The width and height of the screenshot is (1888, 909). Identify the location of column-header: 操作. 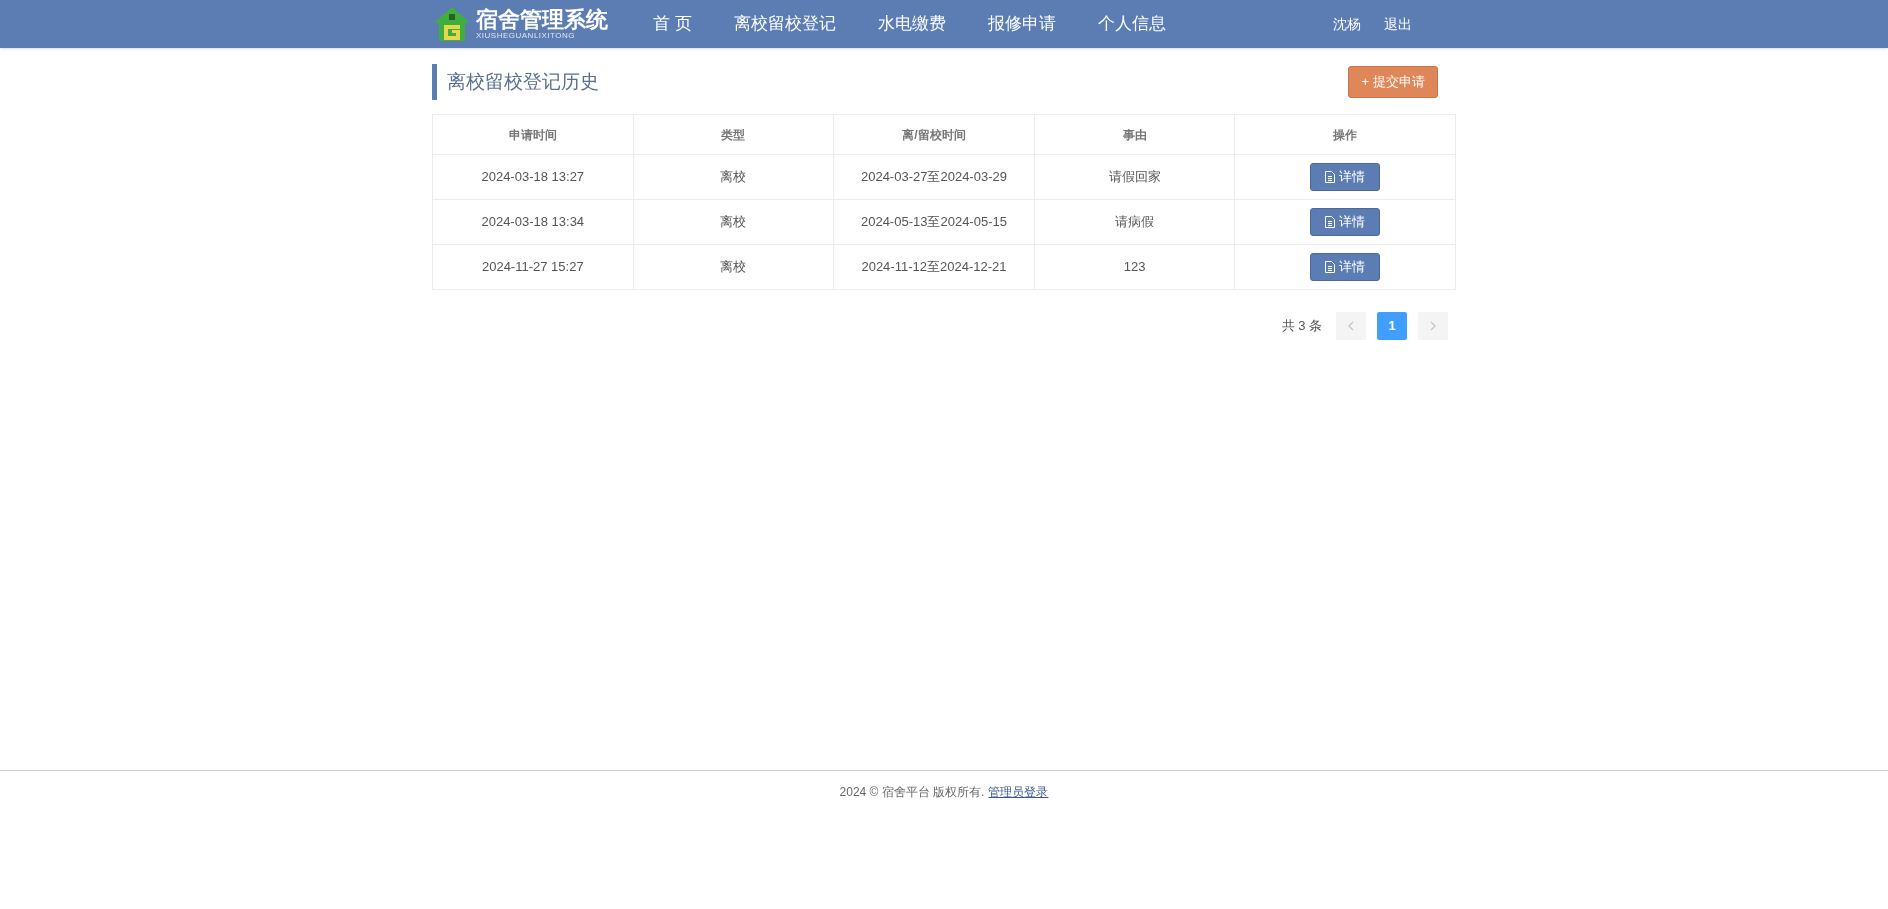
(1345, 134).